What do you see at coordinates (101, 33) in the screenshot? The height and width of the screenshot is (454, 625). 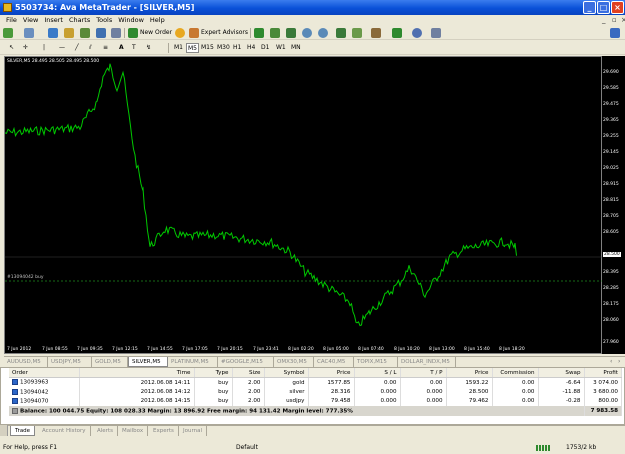 I see `terminal-icon` at bounding box center [101, 33].